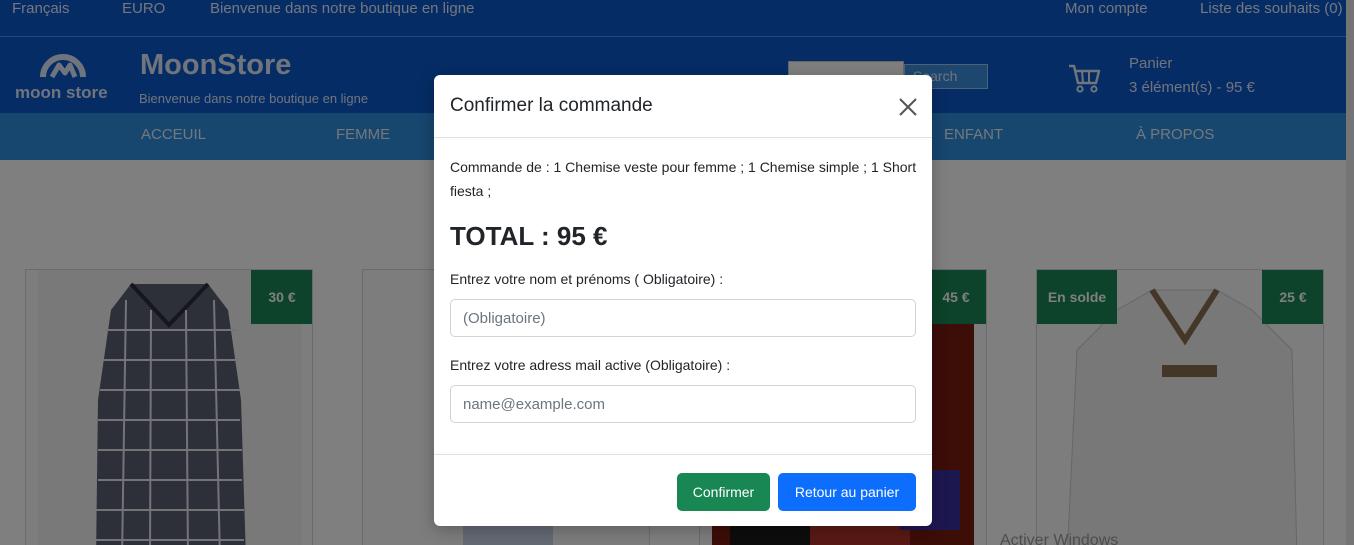  Describe the element at coordinates (847, 492) in the screenshot. I see `back-to-cart-button: Retour au panier` at that location.